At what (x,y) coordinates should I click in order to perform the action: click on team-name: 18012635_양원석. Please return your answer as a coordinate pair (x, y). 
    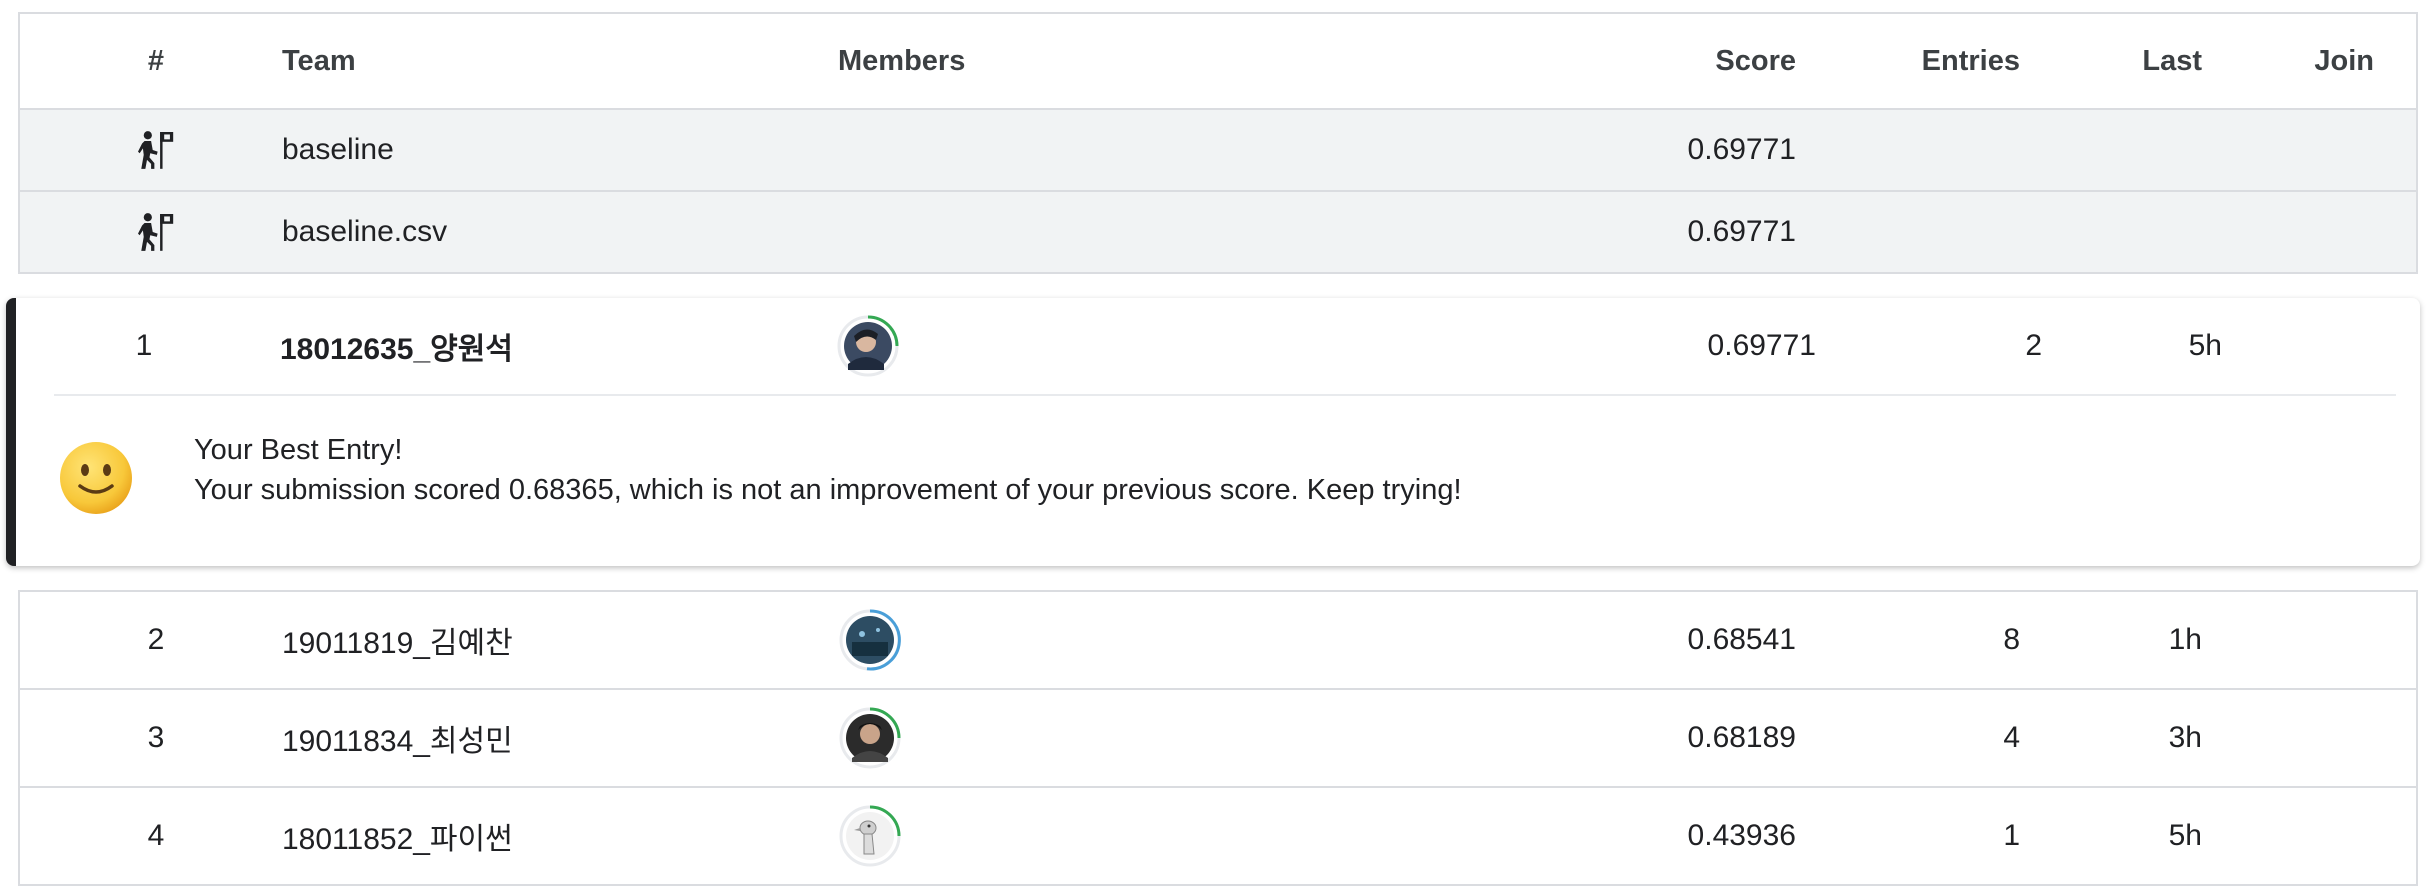
    Looking at the image, I should click on (396, 346).